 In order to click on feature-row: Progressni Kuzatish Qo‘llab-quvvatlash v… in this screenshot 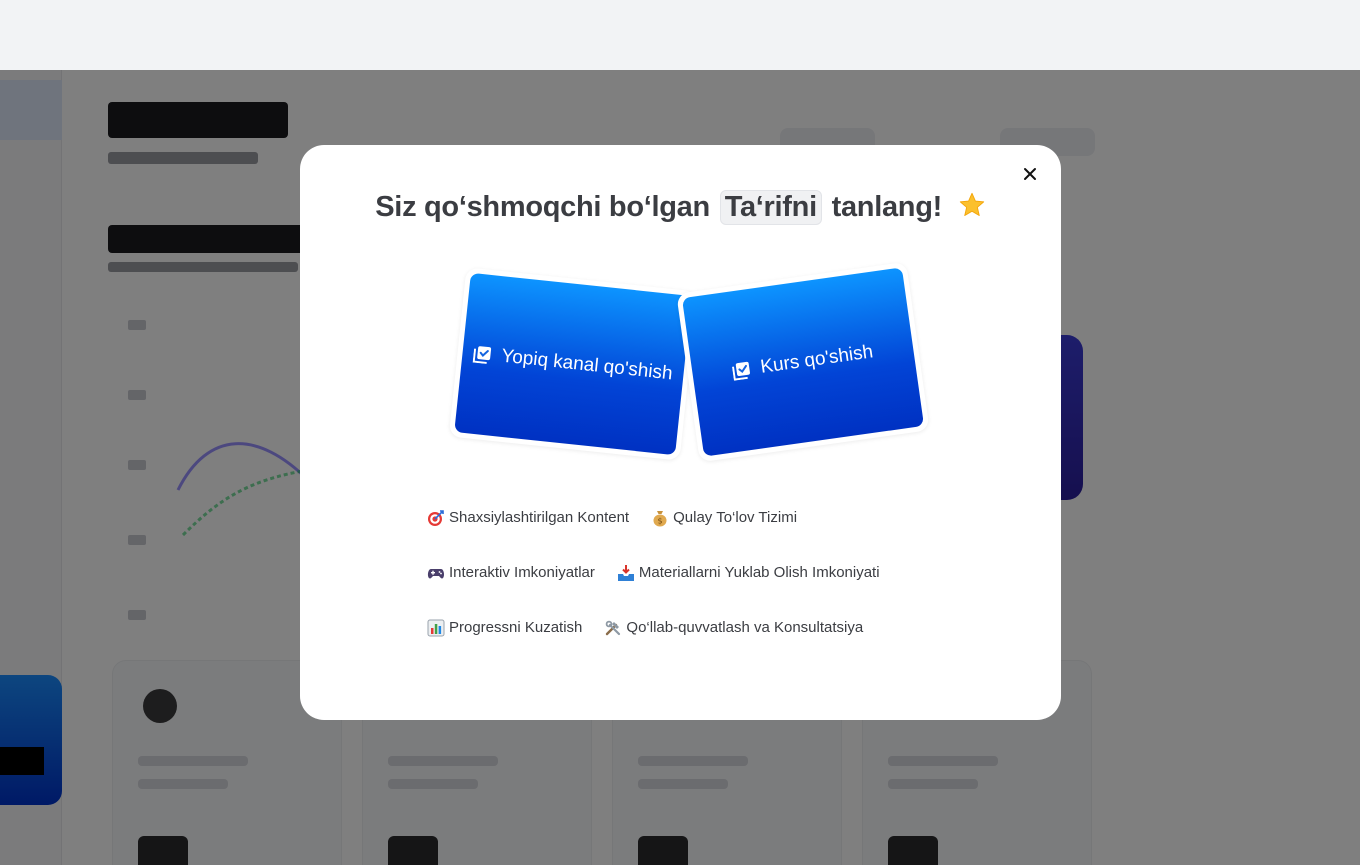, I will do `click(707, 627)`.